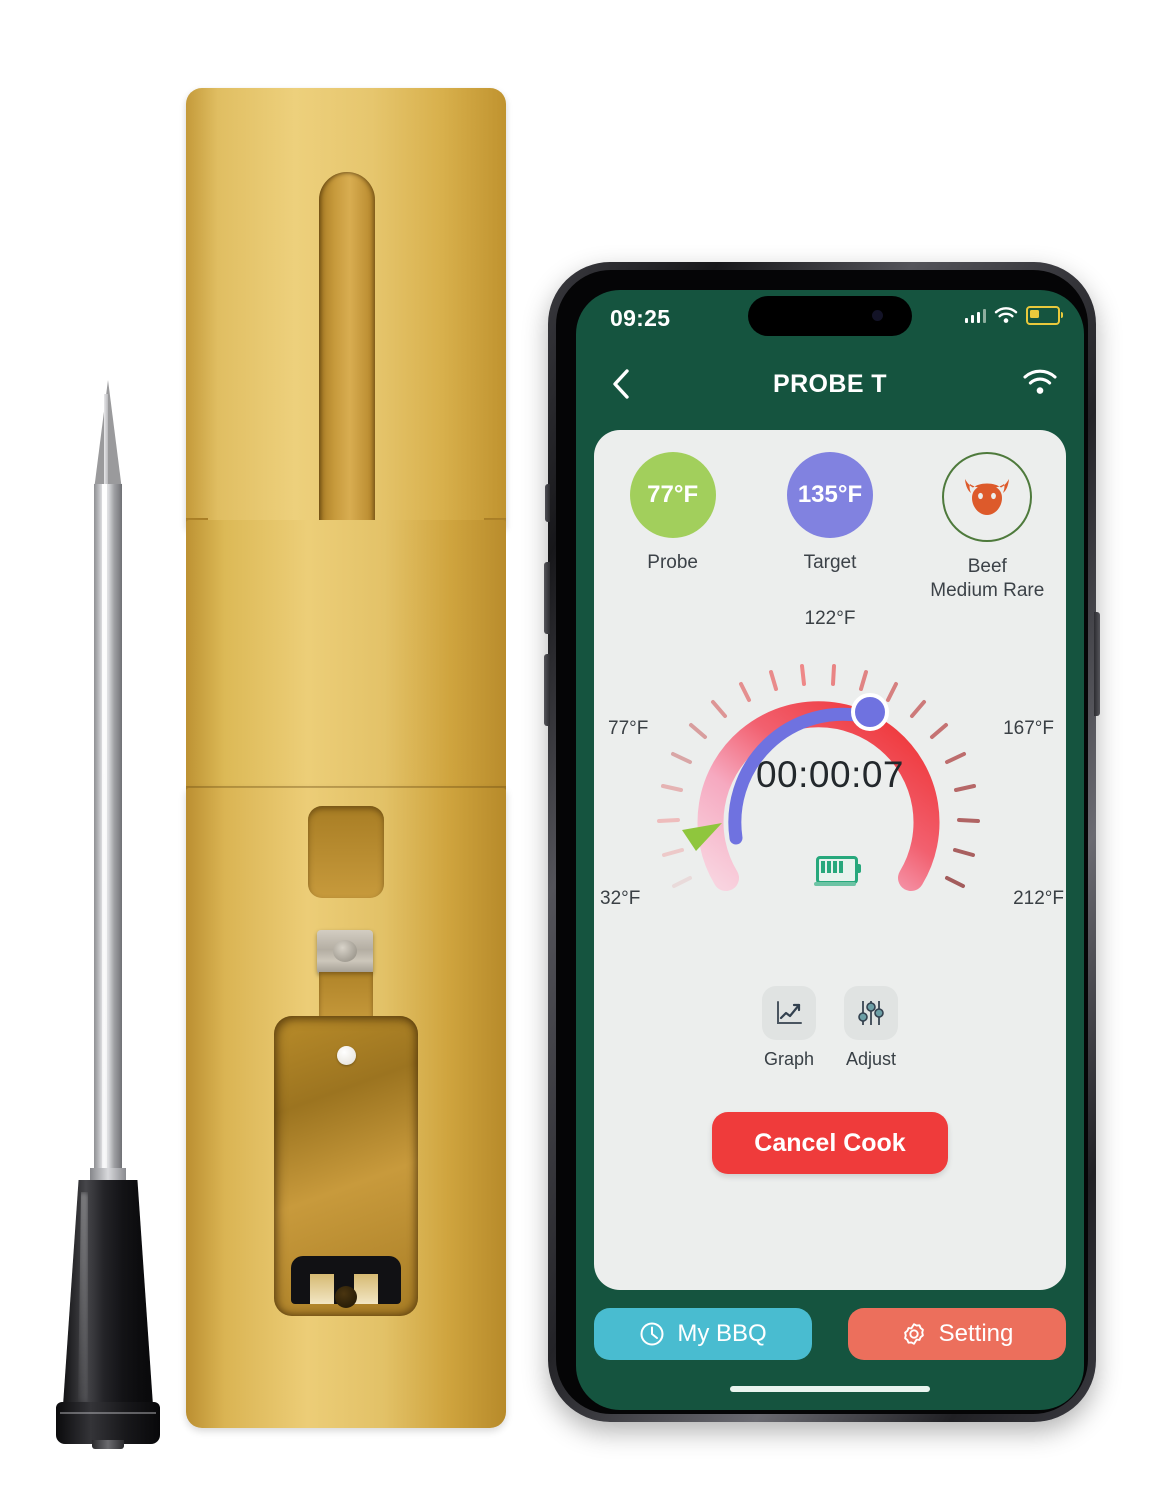  I want to click on cancel-cook-button: Cancel Cook, so click(830, 1143).